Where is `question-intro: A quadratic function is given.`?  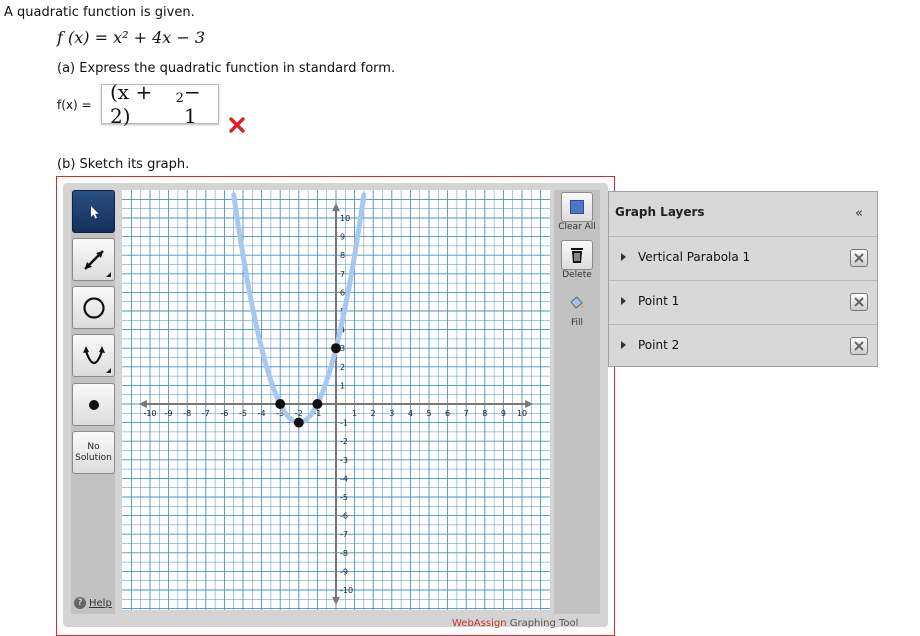 question-intro: A quadratic function is given. is located at coordinates (99, 12).